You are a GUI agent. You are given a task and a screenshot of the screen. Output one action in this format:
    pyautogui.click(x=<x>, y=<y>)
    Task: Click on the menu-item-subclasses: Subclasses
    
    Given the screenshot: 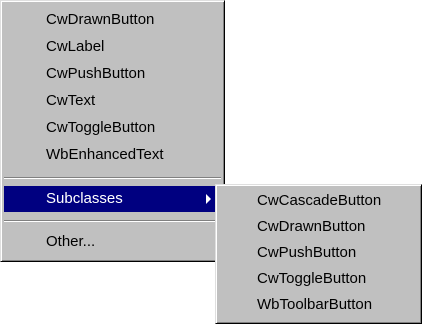 What is the action you would take?
    pyautogui.click(x=112, y=199)
    